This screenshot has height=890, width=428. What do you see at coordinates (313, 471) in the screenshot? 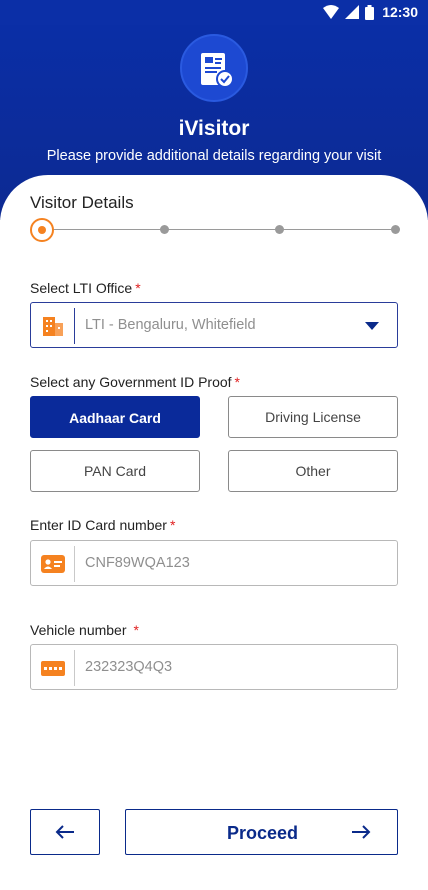
I see `id-option-other: Other` at bounding box center [313, 471].